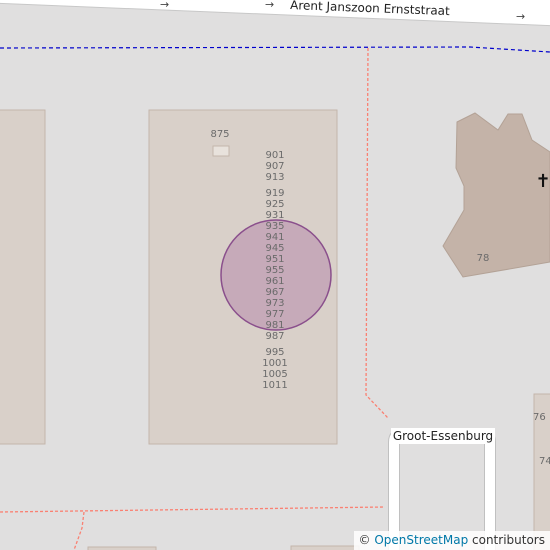  Describe the element at coordinates (193, 528) in the screenshot. I see `footway-bottom` at that location.